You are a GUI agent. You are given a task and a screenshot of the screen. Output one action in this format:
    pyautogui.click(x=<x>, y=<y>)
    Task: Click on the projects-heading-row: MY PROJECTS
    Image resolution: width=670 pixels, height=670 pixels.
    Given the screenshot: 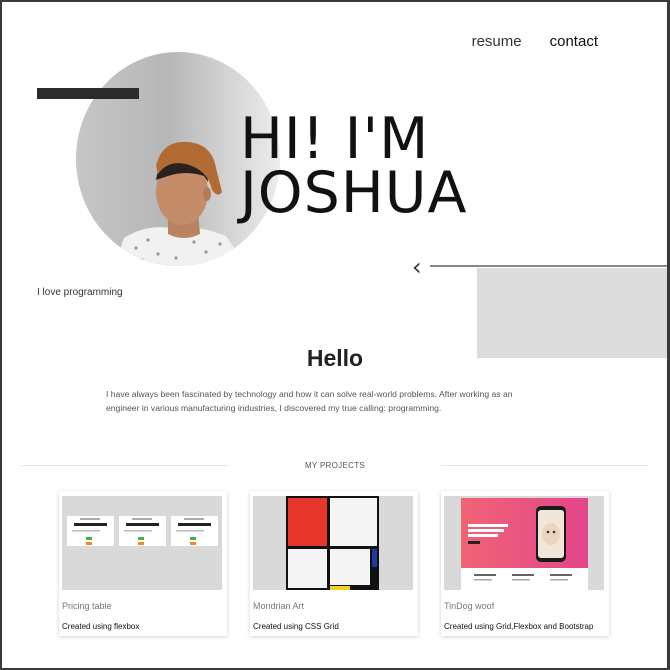 What is the action you would take?
    pyautogui.click(x=335, y=465)
    